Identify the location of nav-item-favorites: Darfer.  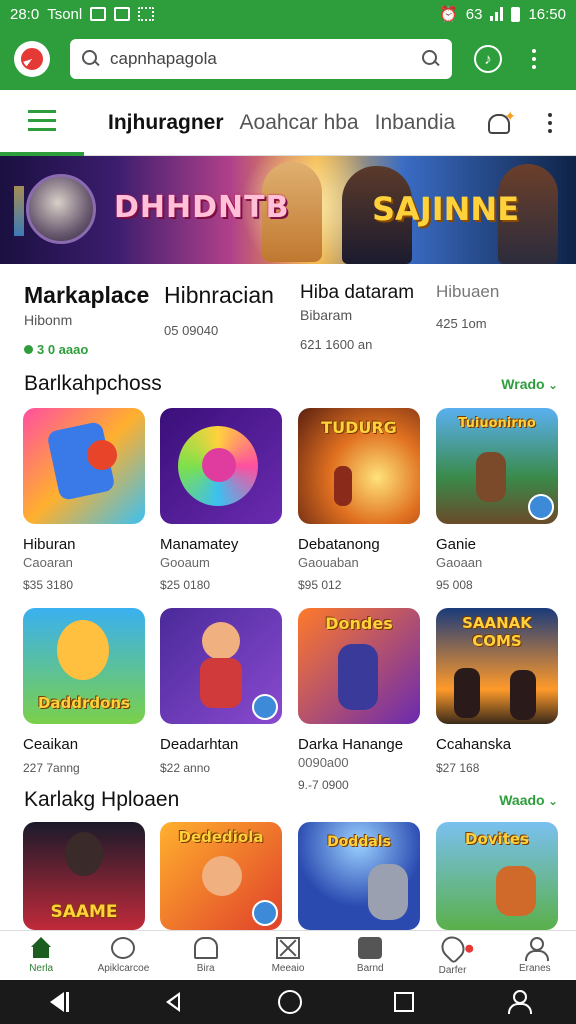
(452, 955).